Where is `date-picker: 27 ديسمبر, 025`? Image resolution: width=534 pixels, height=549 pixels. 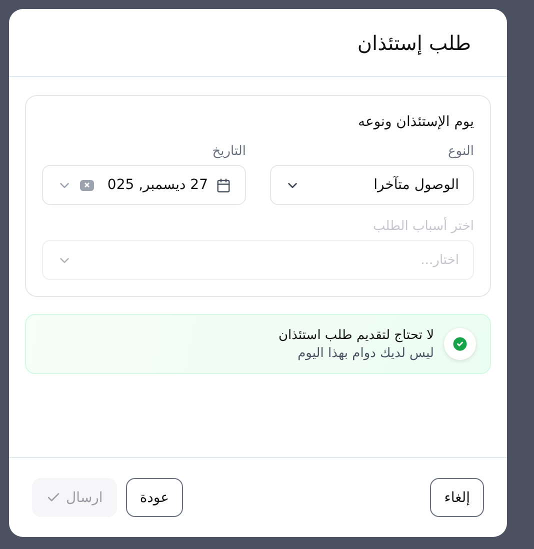 date-picker: 27 ديسمبر, 025 is located at coordinates (144, 185).